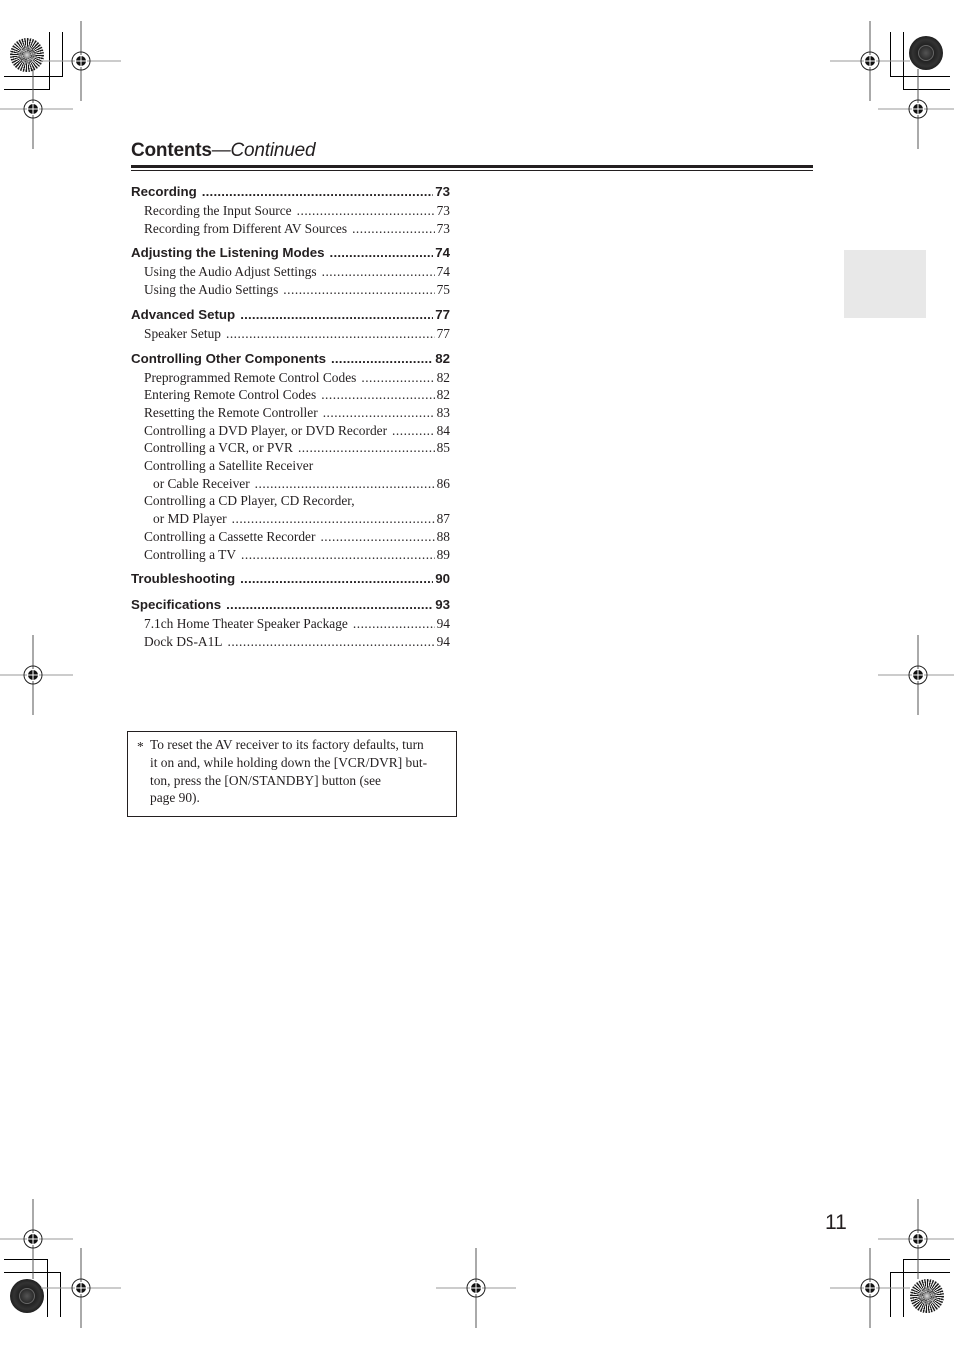  What do you see at coordinates (201, 483) in the screenshot?
I see `toc-subentry-title-continued: or Cable Receiver` at bounding box center [201, 483].